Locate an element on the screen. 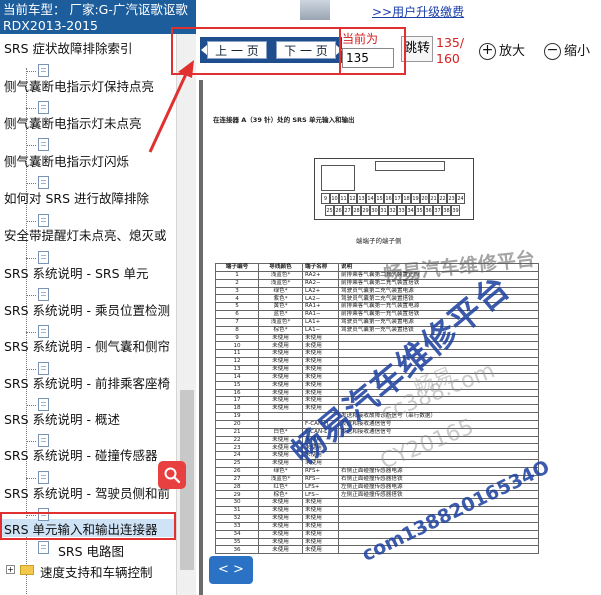 The width and height of the screenshot is (601, 595). tree-item: SRS 系统说明 - 碰撞传感器 is located at coordinates (88, 454).